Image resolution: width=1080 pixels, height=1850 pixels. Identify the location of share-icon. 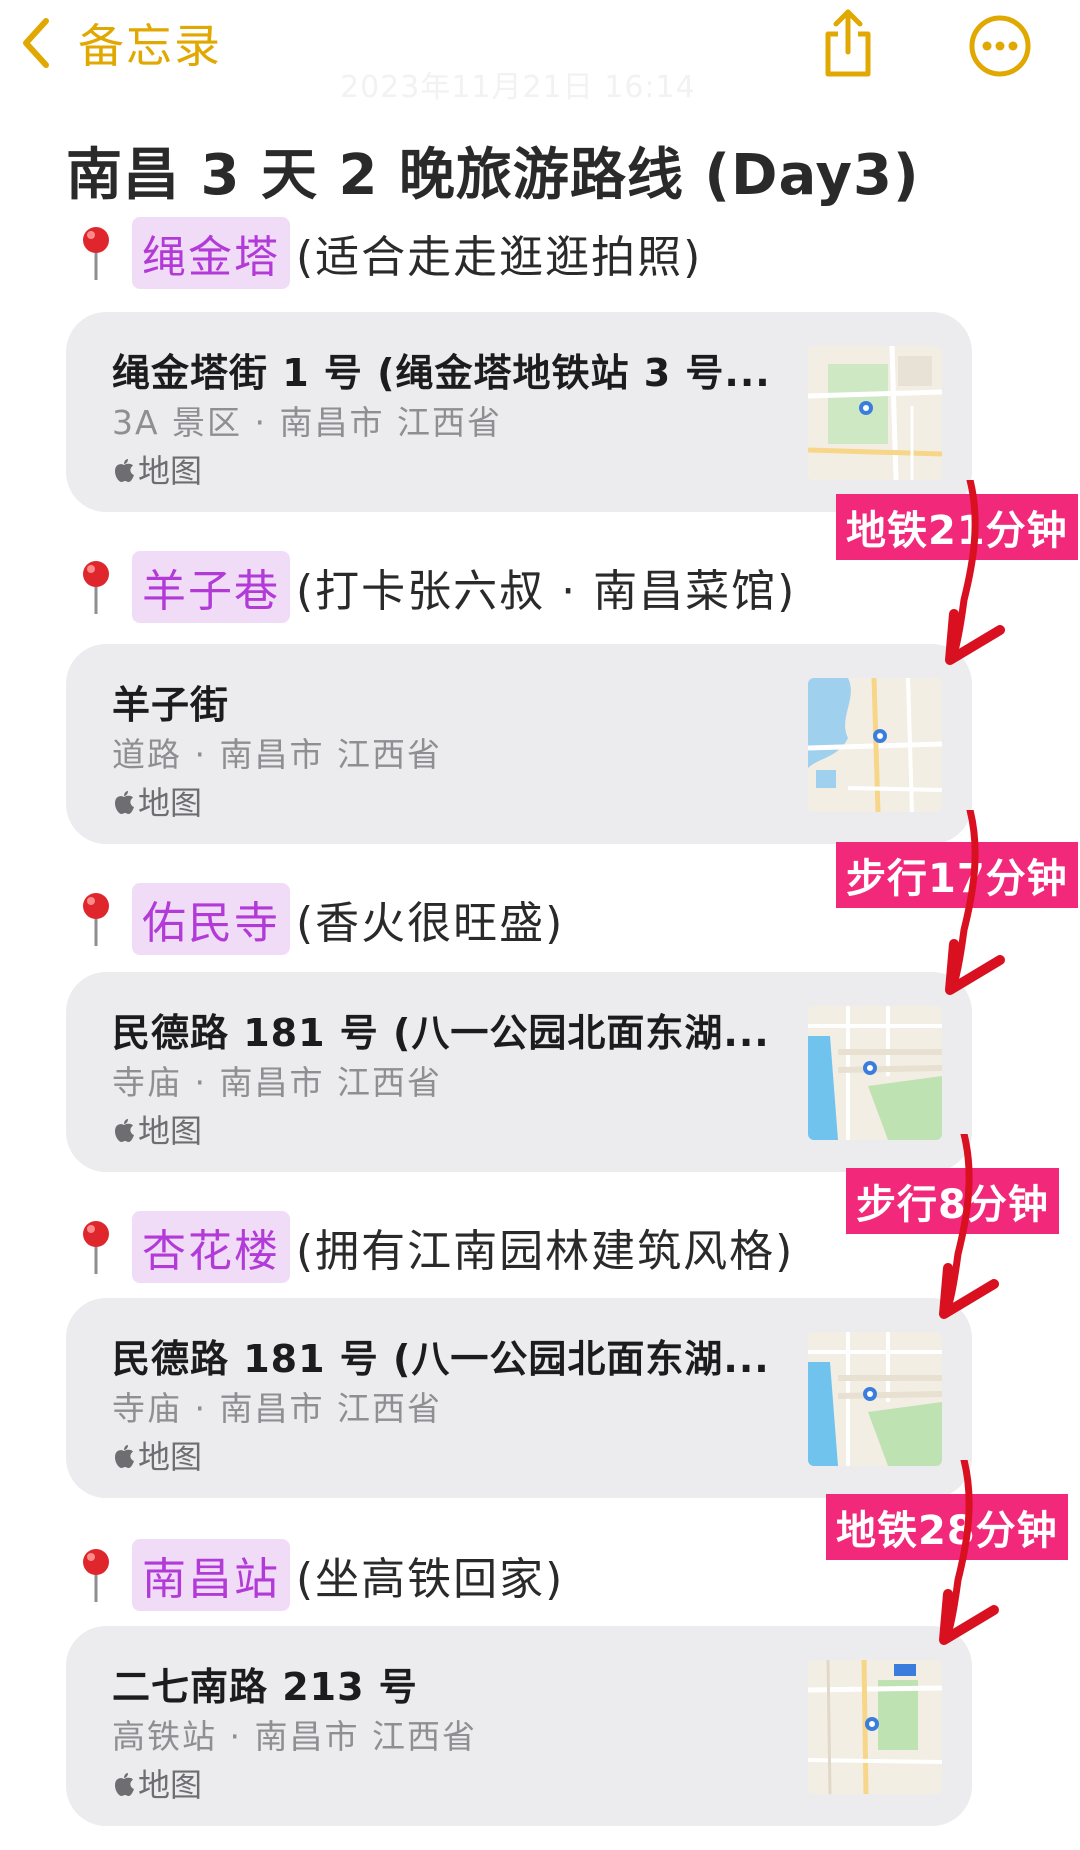
(848, 43).